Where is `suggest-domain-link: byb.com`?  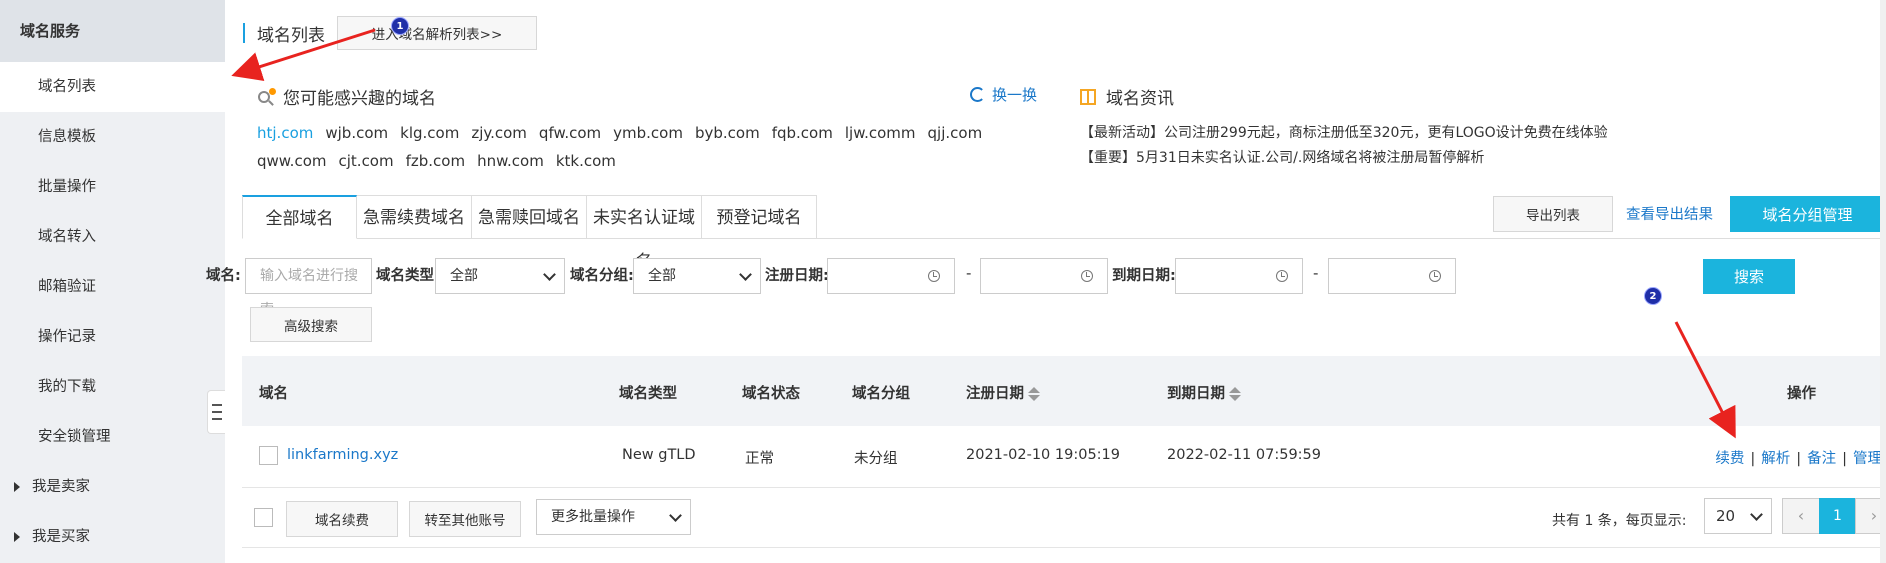
suggest-domain-link: byb.com is located at coordinates (727, 133).